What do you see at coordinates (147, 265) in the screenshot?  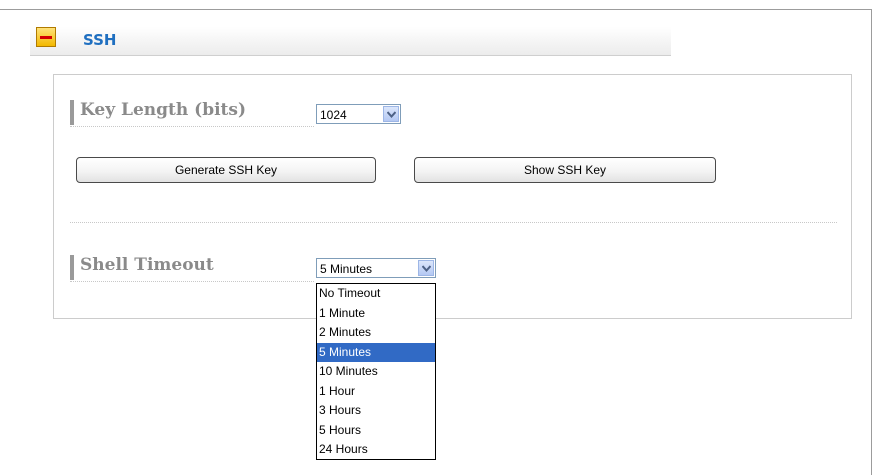 I see `shell-timeout-label-text: Shell Timeout` at bounding box center [147, 265].